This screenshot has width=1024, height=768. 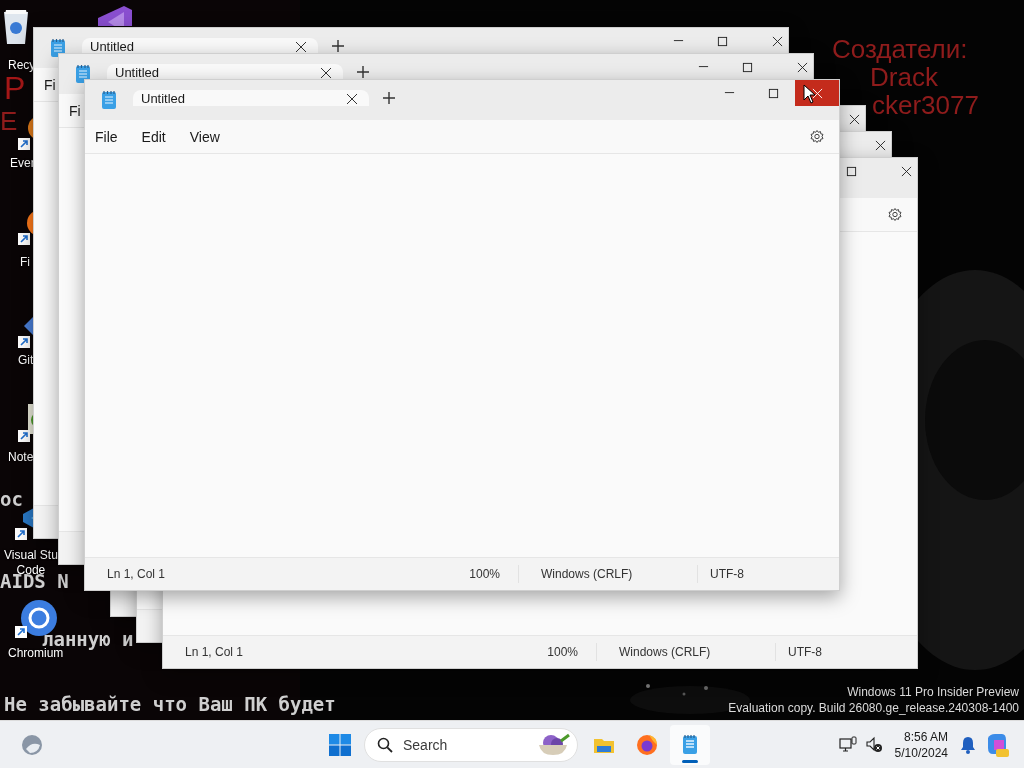 What do you see at coordinates (921, 752) in the screenshot?
I see `date-text: 5/10/2024` at bounding box center [921, 752].